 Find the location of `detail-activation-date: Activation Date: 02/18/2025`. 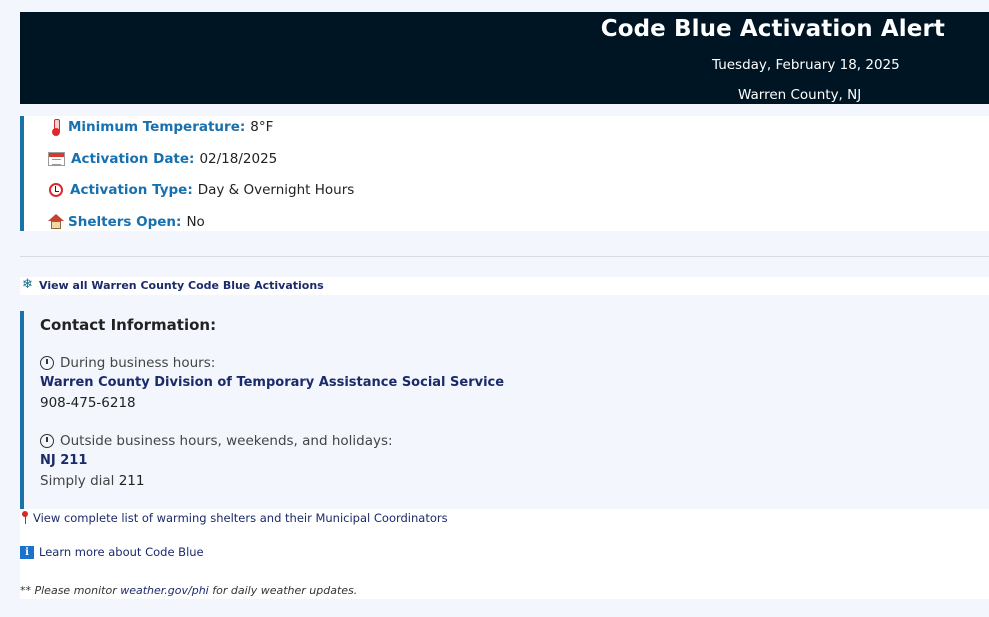

detail-activation-date: Activation Date: 02/18/2025 is located at coordinates (162, 159).